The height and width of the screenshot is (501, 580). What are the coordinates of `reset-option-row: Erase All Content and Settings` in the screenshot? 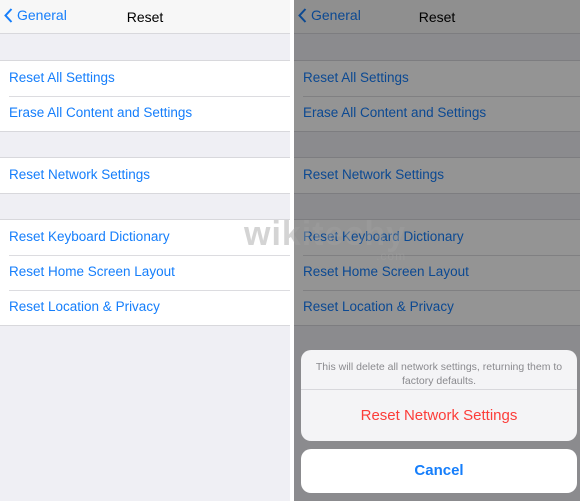 It's located at (145, 113).